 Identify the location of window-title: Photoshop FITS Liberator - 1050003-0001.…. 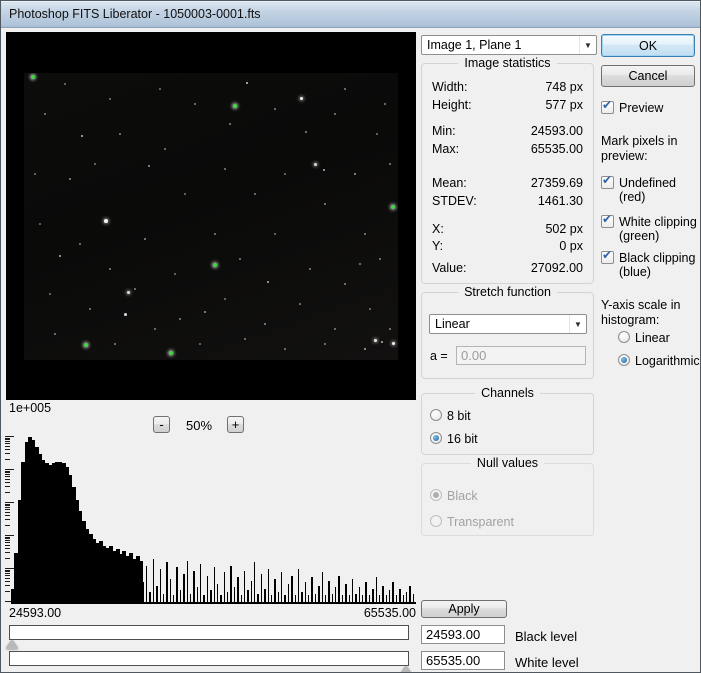
(135, 14).